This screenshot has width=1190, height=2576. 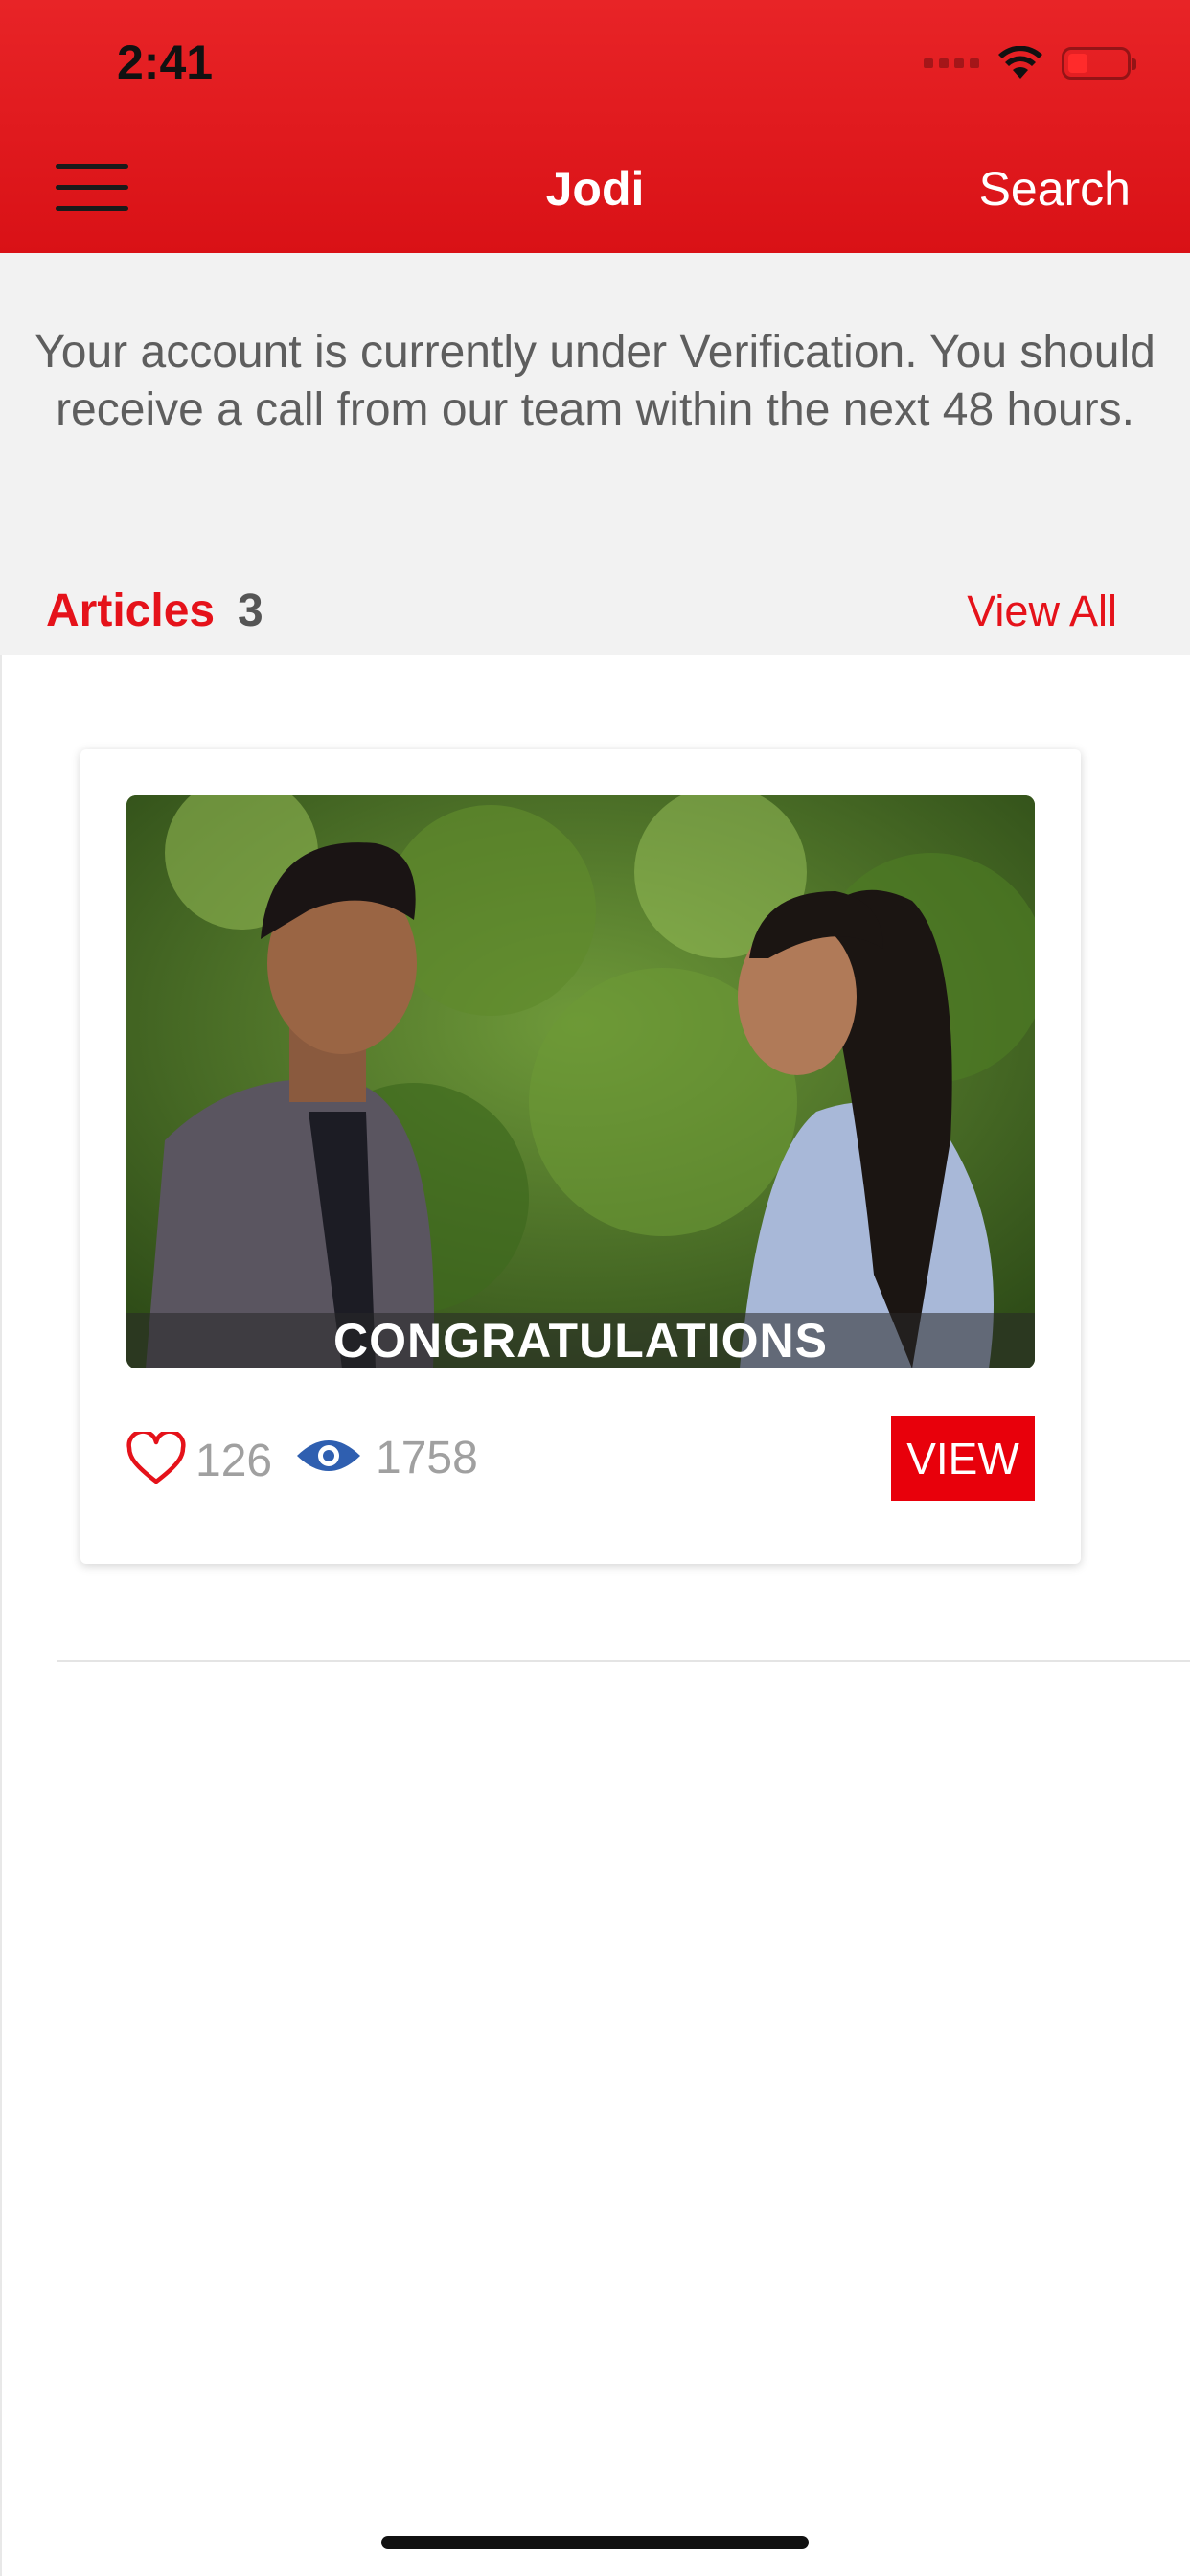 I want to click on view-article-button: VIEW, so click(x=963, y=1458).